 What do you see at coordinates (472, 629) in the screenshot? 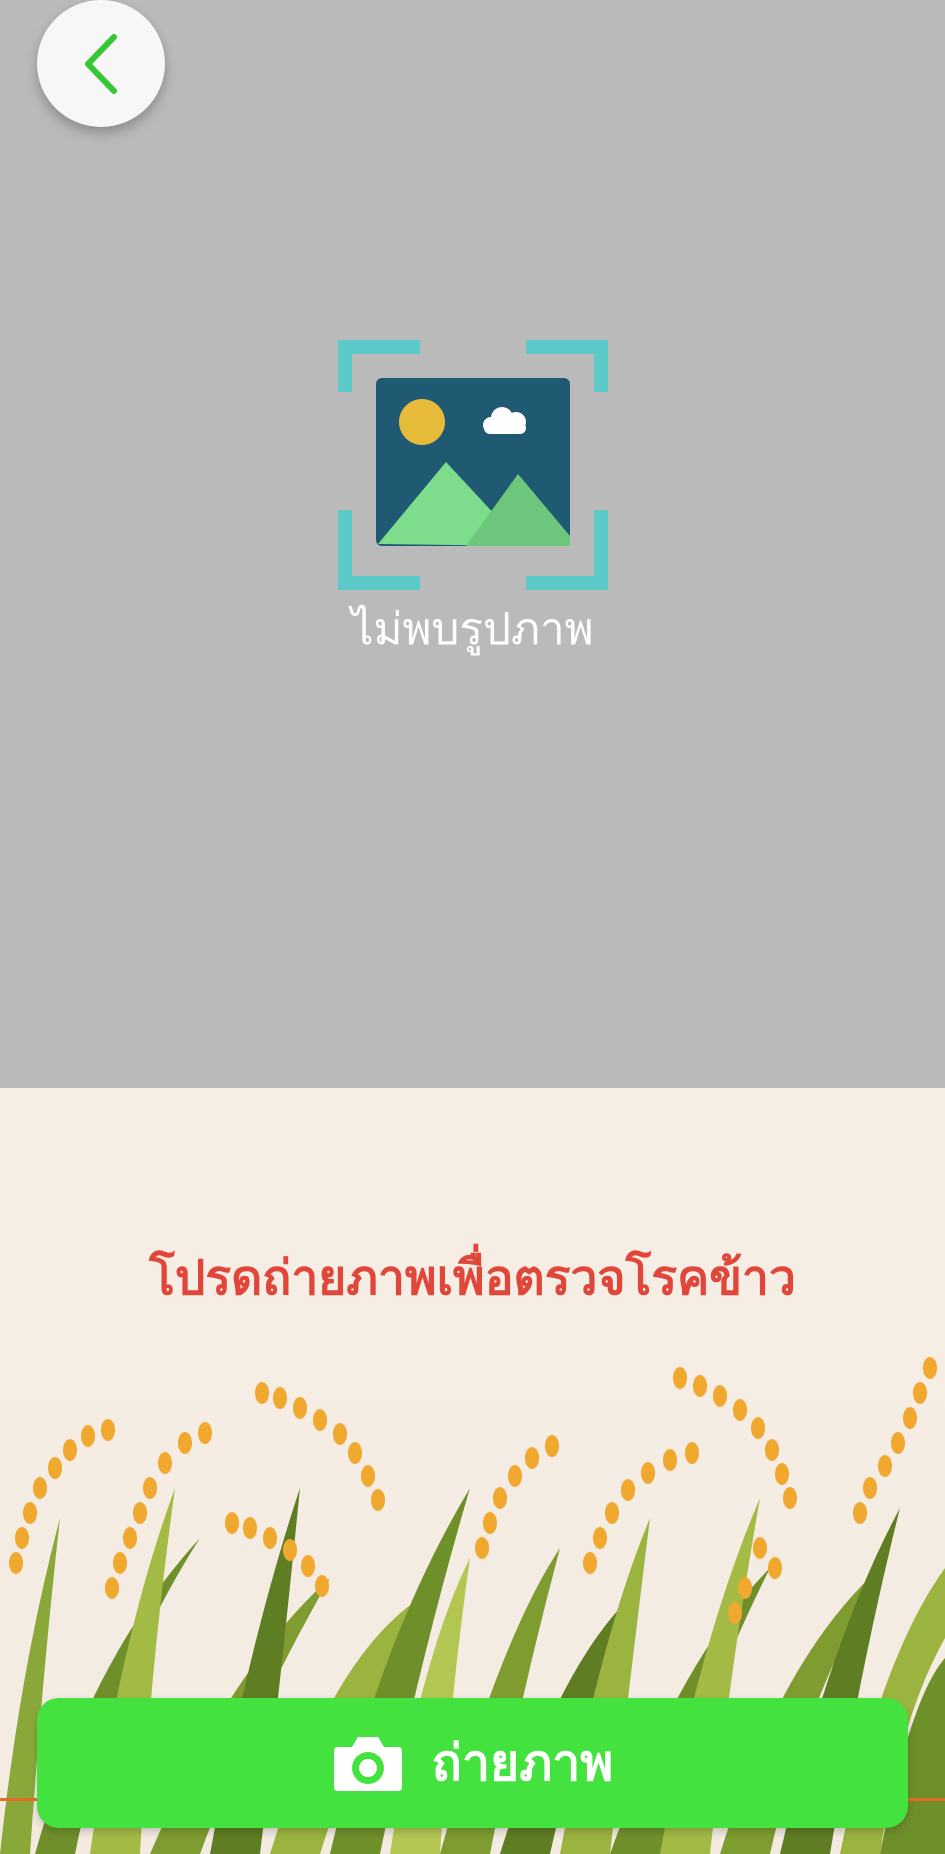
I see `empty-message: ไม่พบรูปภาพ` at bounding box center [472, 629].